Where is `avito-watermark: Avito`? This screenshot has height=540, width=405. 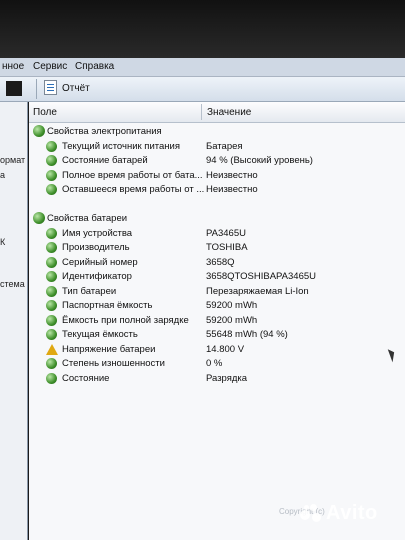 avito-watermark: Avito is located at coordinates (350, 513).